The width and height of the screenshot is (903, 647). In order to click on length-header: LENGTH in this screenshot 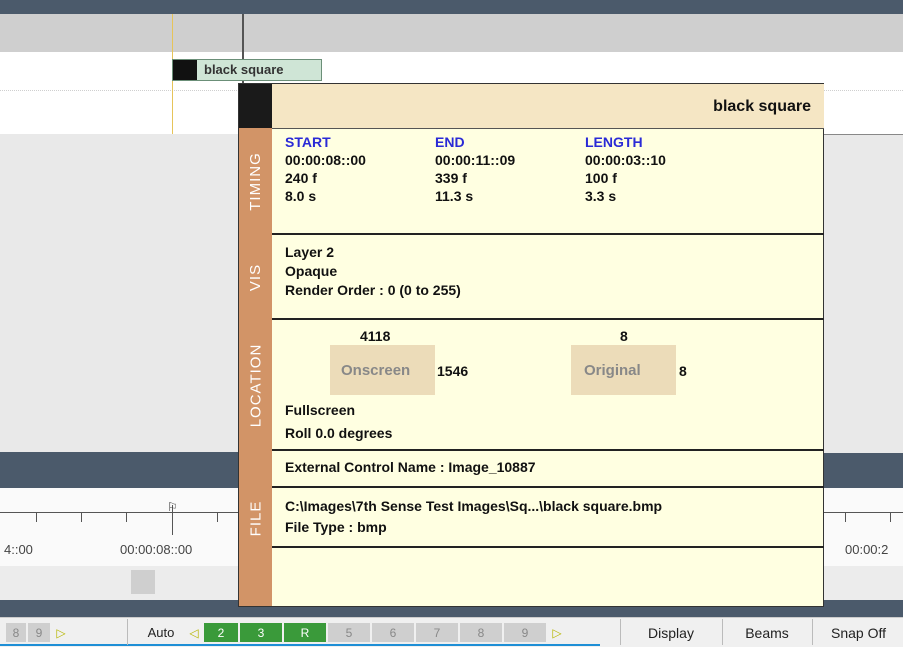, I will do `click(614, 142)`.